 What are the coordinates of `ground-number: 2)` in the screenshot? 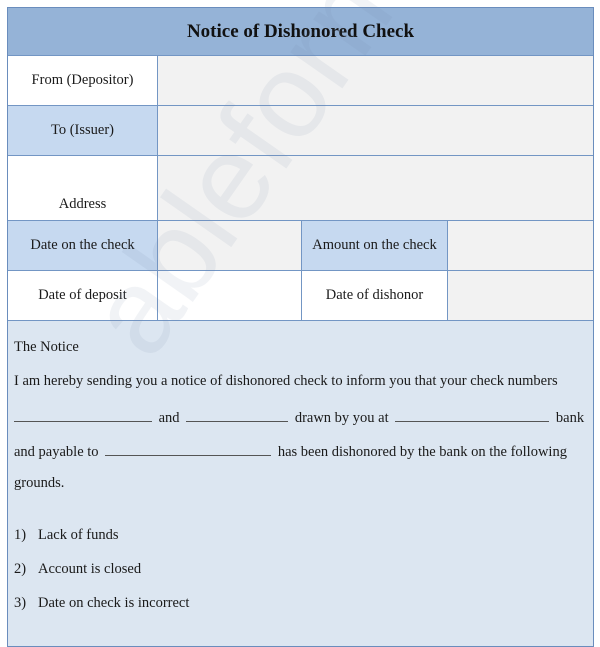 It's located at (20, 569).